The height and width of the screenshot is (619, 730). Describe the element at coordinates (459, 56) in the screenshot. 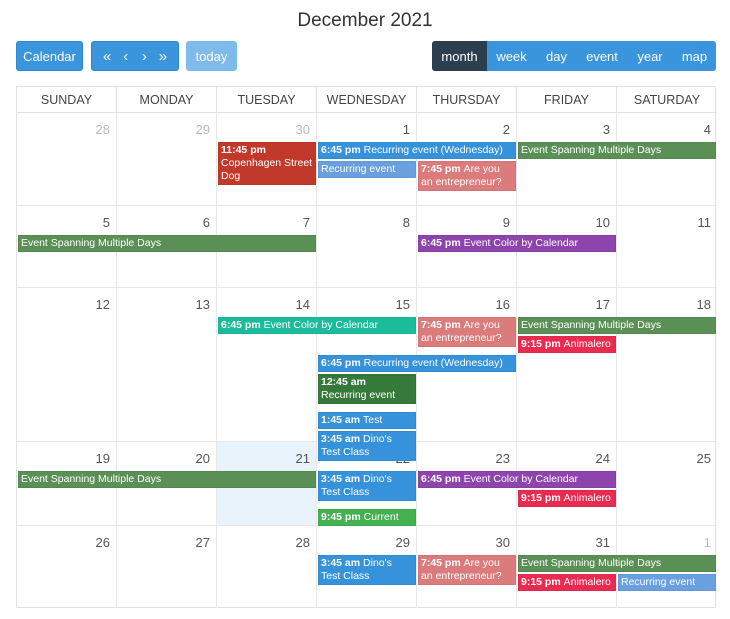

I see `view-tab-month: month` at that location.